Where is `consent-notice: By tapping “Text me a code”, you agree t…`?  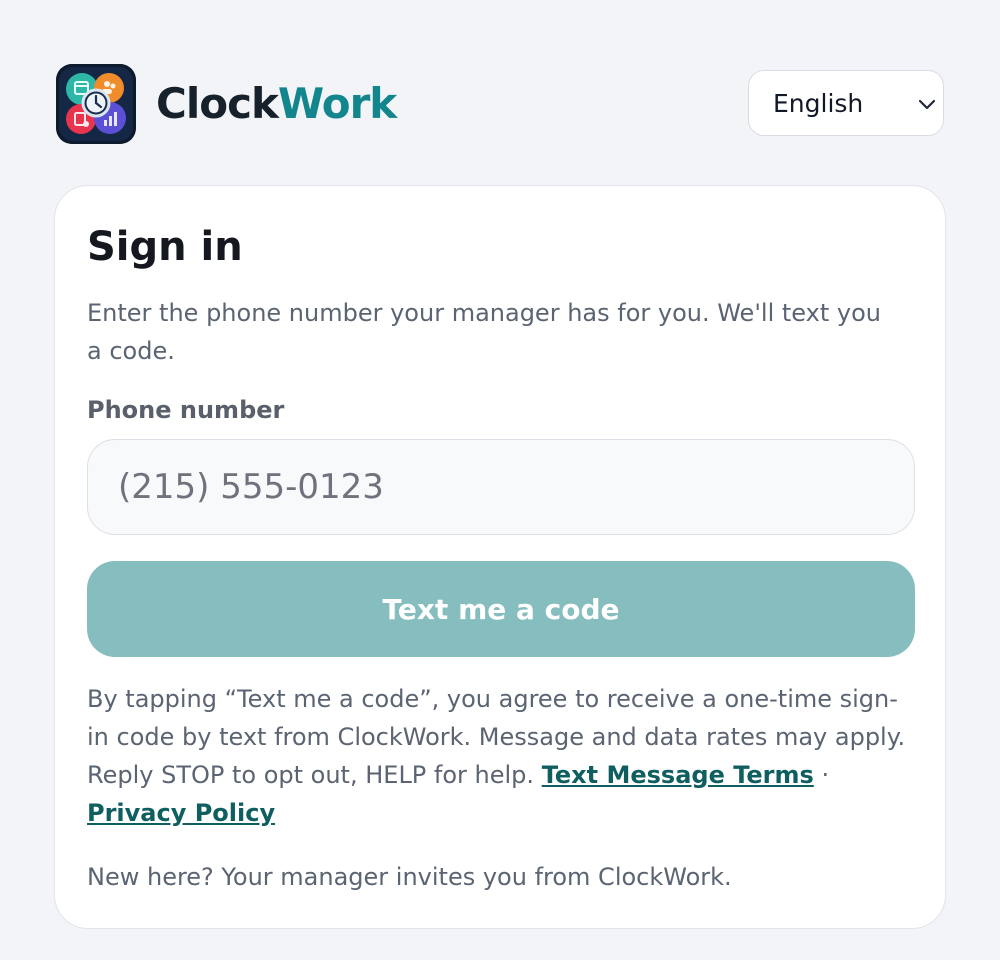
consent-notice: By tapping “Text me a code”, you agree t… is located at coordinates (502, 756).